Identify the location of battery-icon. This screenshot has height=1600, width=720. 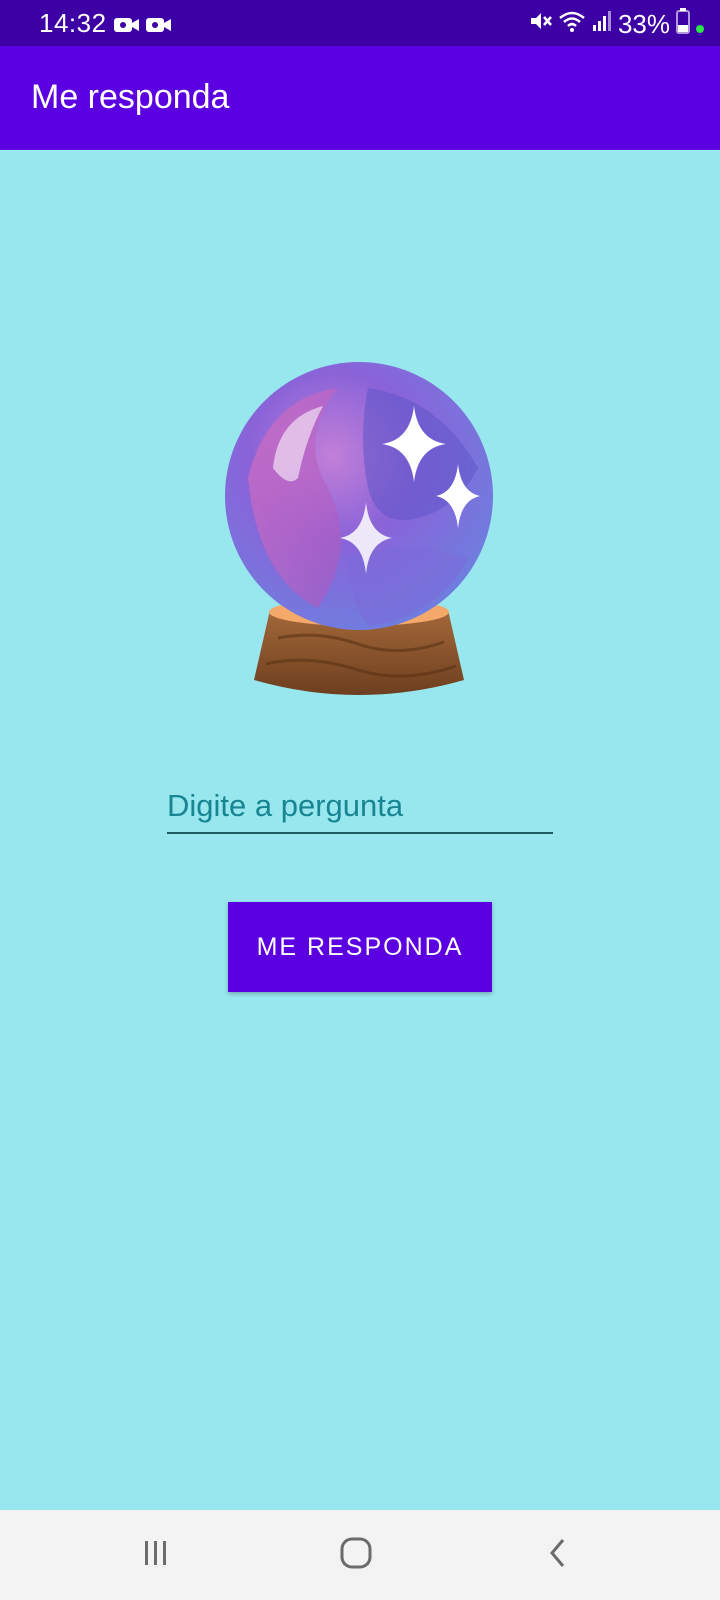
(683, 24).